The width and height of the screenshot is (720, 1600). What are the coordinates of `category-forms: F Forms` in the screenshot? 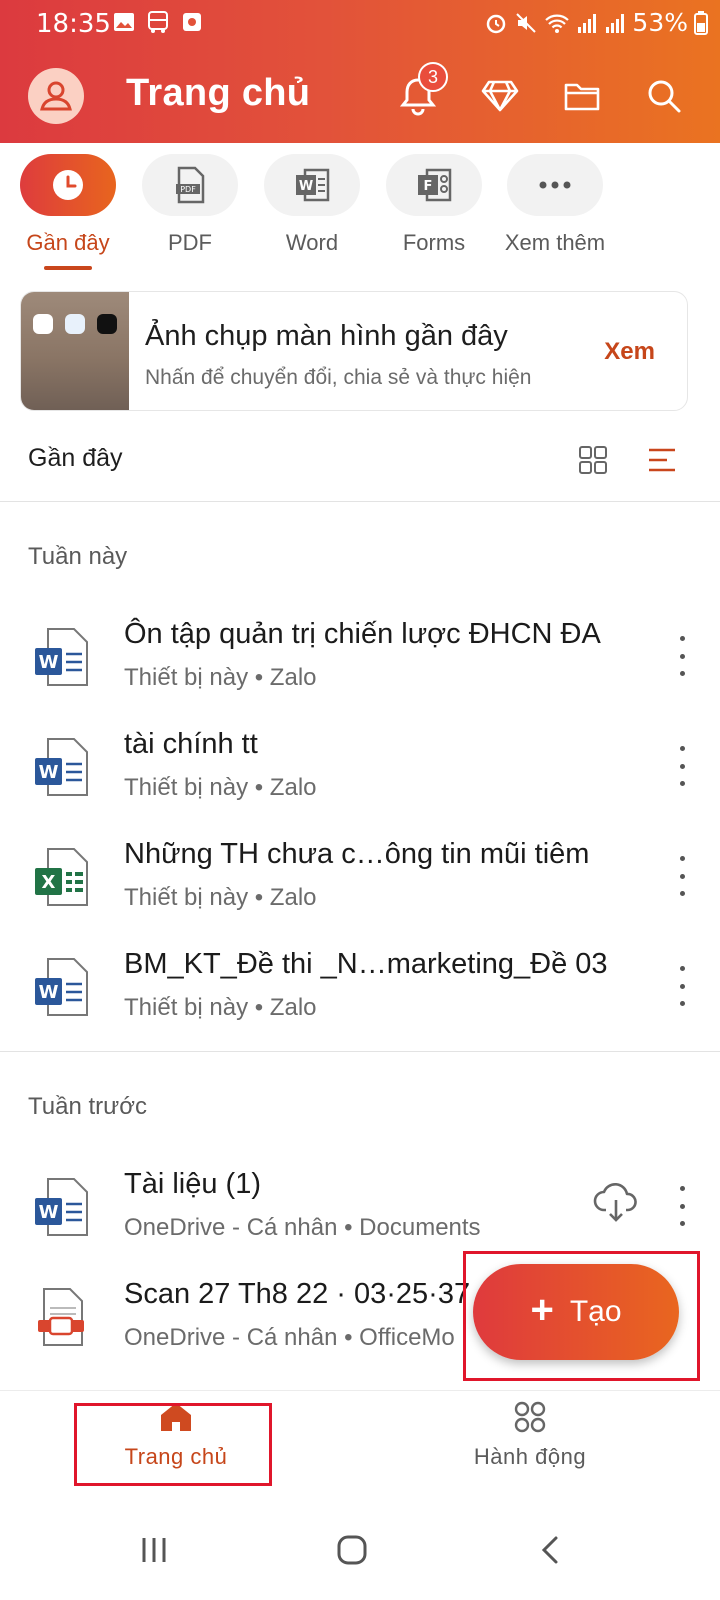 It's located at (434, 214).